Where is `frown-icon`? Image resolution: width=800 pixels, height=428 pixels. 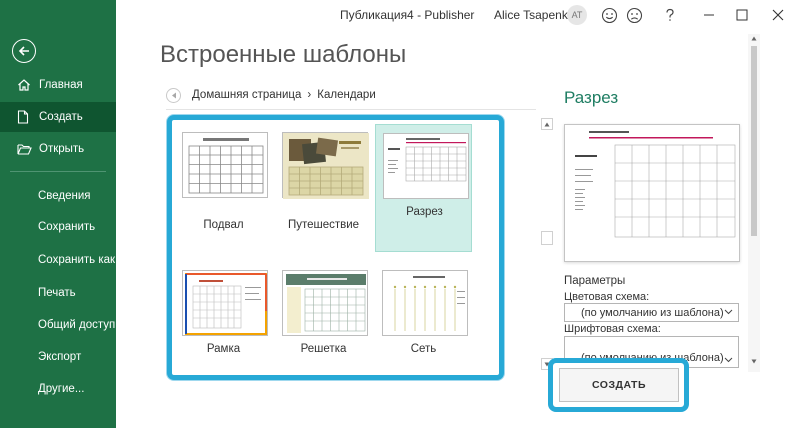
frown-icon is located at coordinates (634, 15).